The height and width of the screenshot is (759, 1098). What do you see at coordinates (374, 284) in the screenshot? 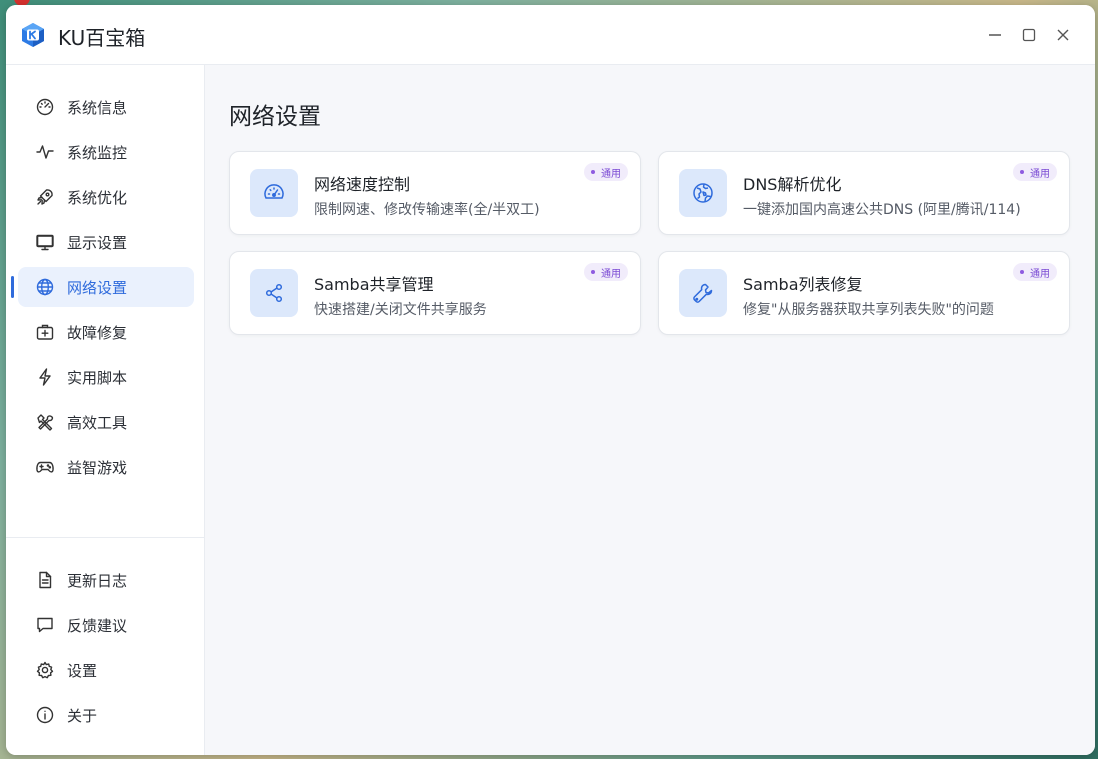
I see `card-title: Samba共享管理` at bounding box center [374, 284].